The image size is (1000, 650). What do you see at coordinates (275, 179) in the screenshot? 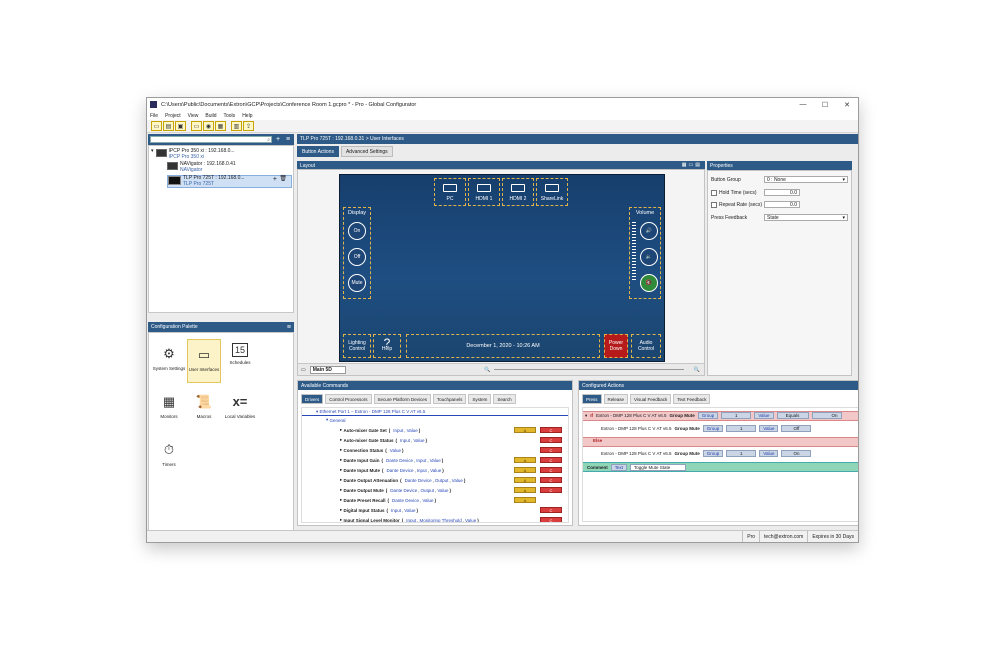
I see `add-icon: +` at bounding box center [275, 179].